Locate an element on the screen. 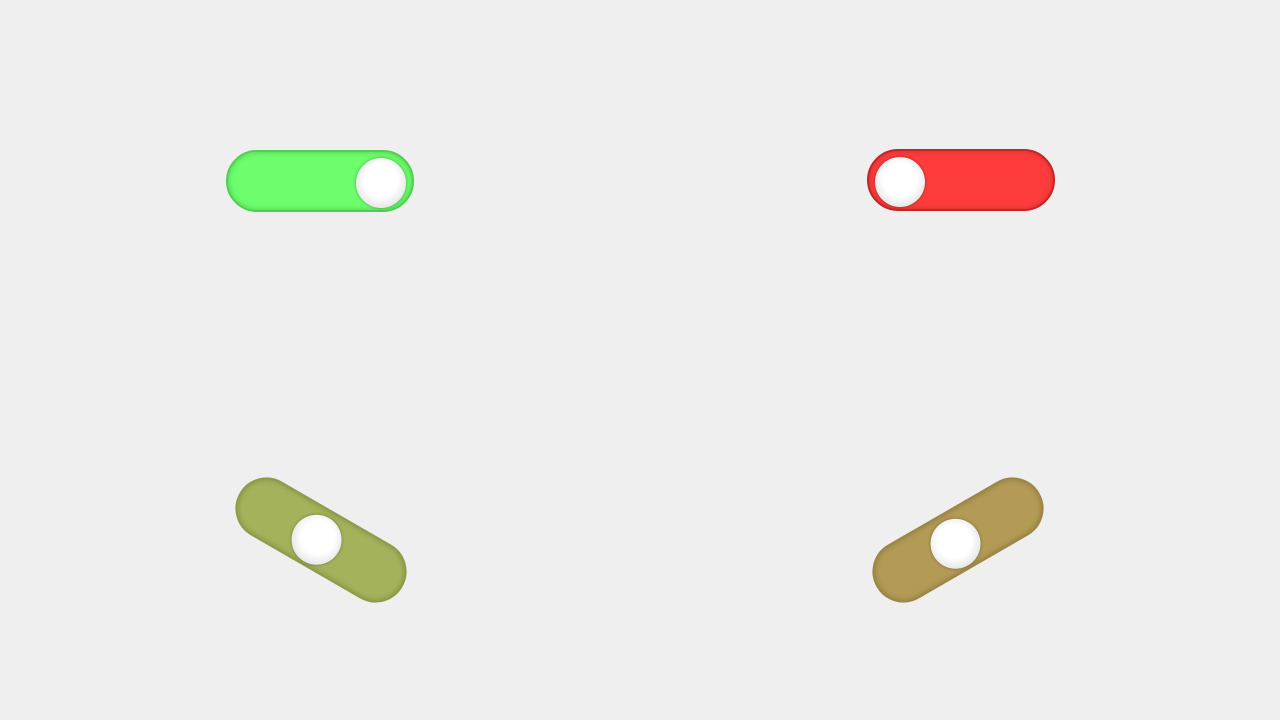 The width and height of the screenshot is (1280, 720). toggle-switch-tilted-up is located at coordinates (958, 540).